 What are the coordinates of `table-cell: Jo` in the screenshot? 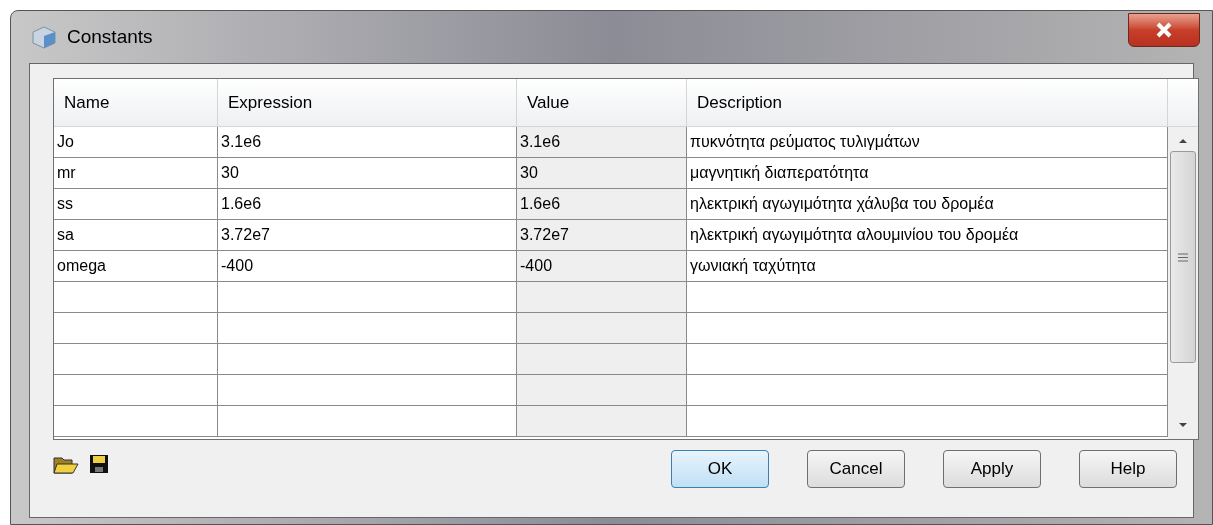 It's located at (136, 142).